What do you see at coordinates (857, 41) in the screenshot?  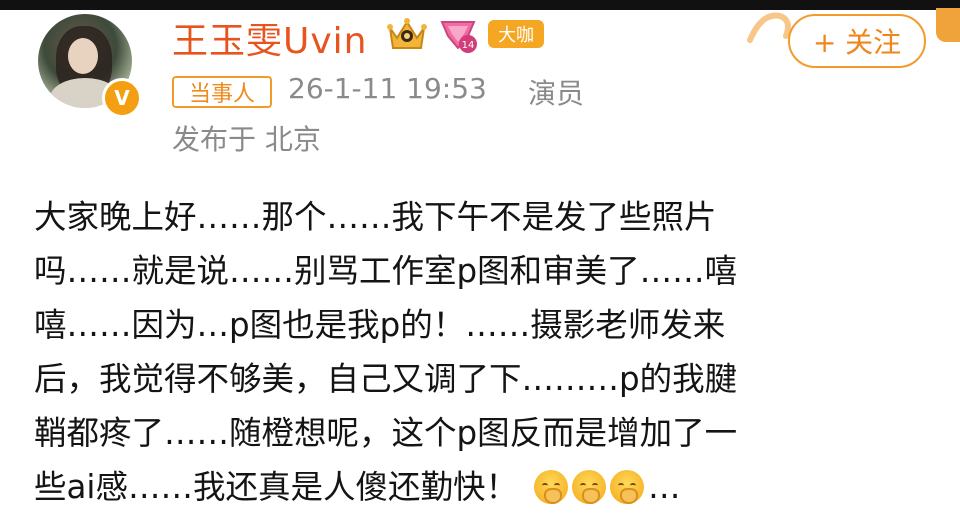 I see `follow-button: + 关注` at bounding box center [857, 41].